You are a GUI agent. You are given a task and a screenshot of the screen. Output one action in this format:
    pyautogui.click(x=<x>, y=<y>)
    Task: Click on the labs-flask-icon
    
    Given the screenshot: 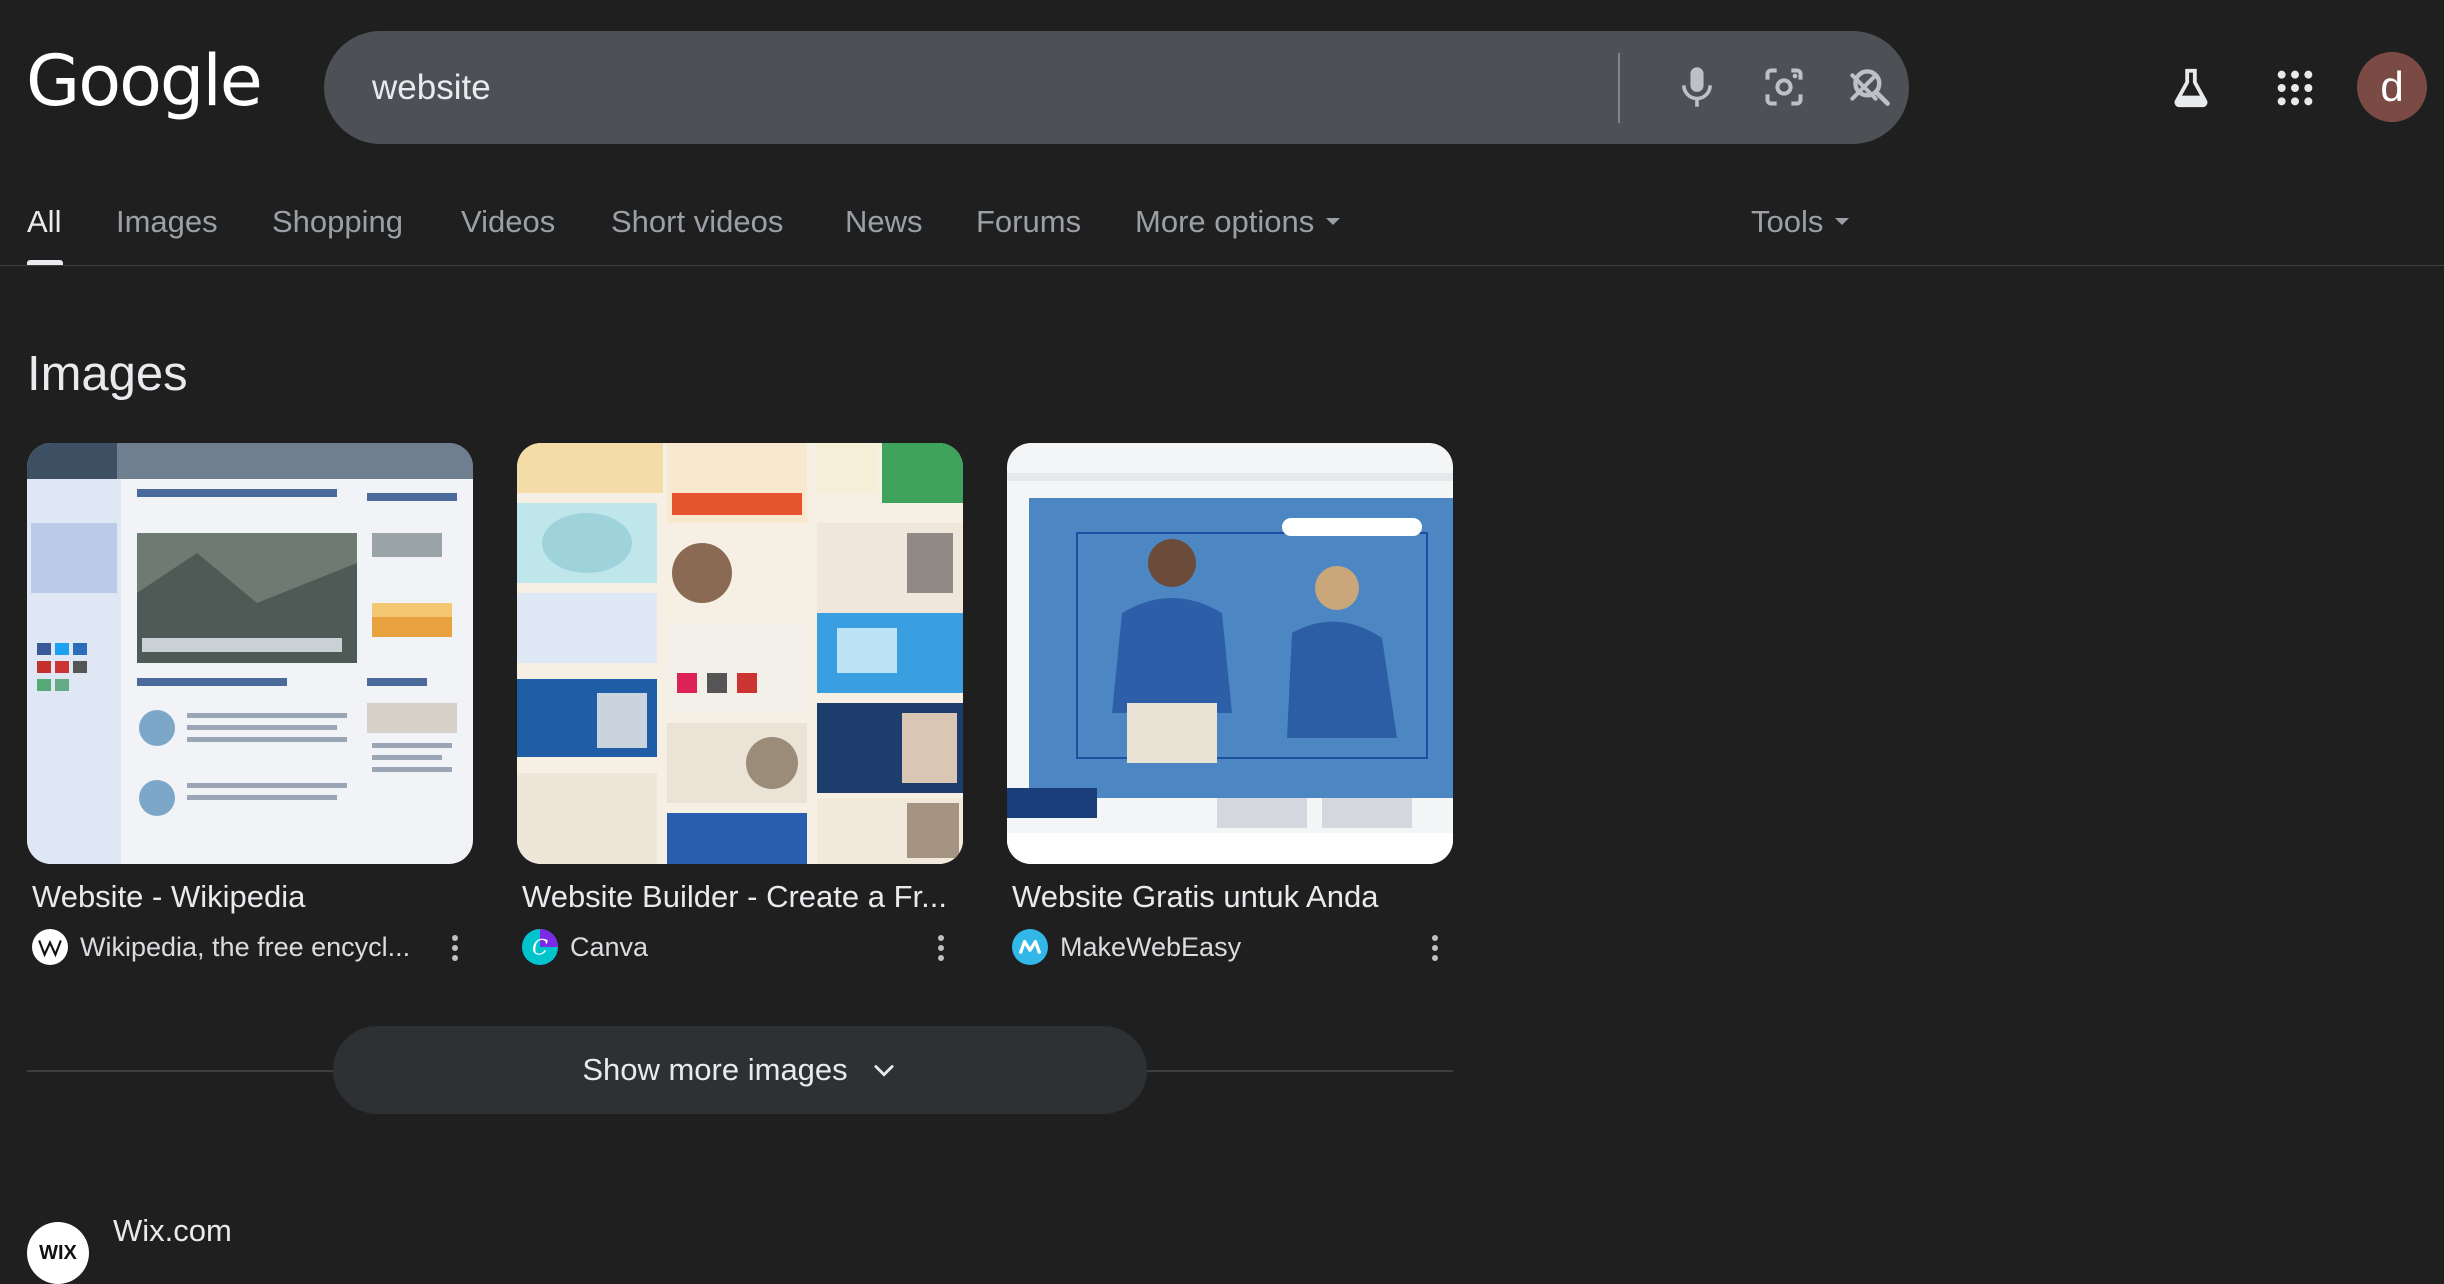 What is the action you would take?
    pyautogui.click(x=2191, y=88)
    